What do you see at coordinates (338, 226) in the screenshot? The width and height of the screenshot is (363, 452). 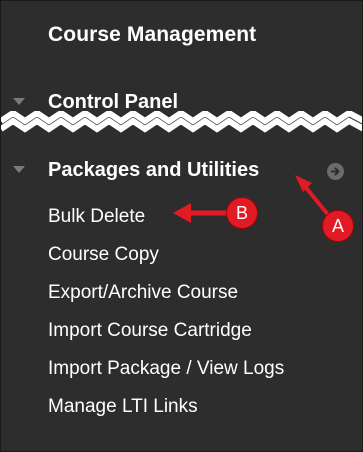 I see `annotation-badge-a: A` at bounding box center [338, 226].